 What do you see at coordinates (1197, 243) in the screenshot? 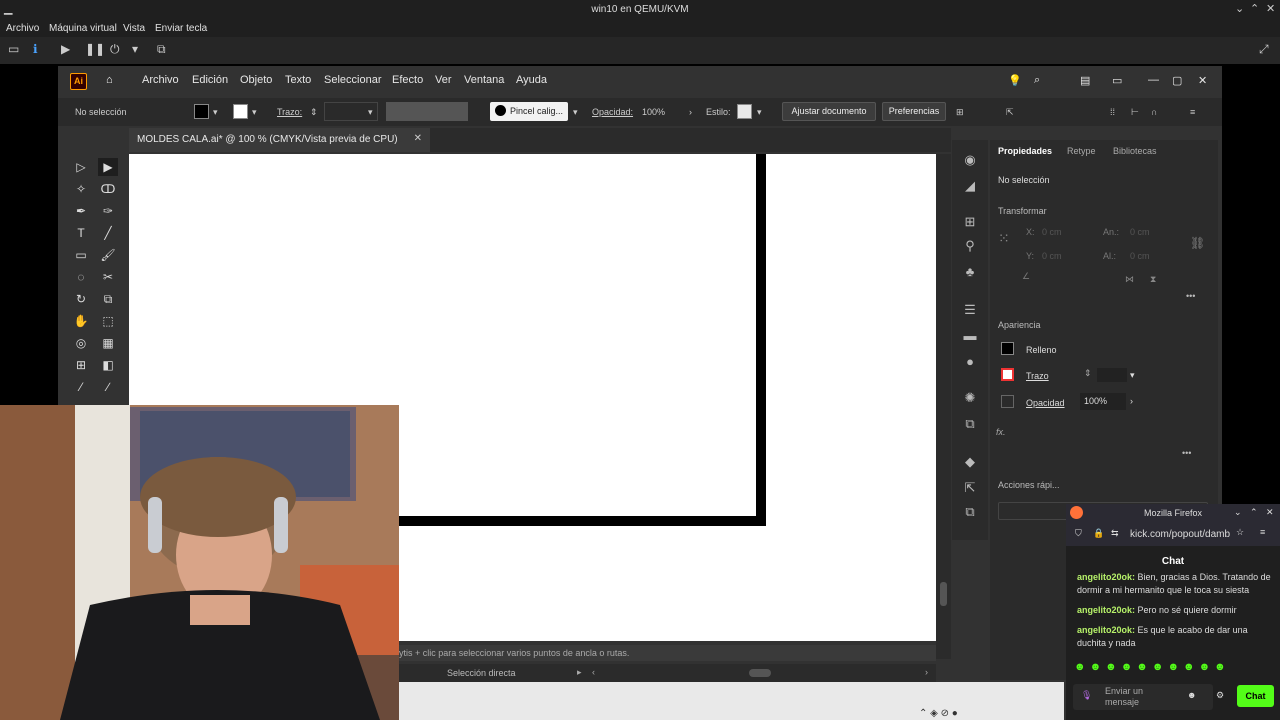
I see `link-icon: ⛓` at bounding box center [1197, 243].